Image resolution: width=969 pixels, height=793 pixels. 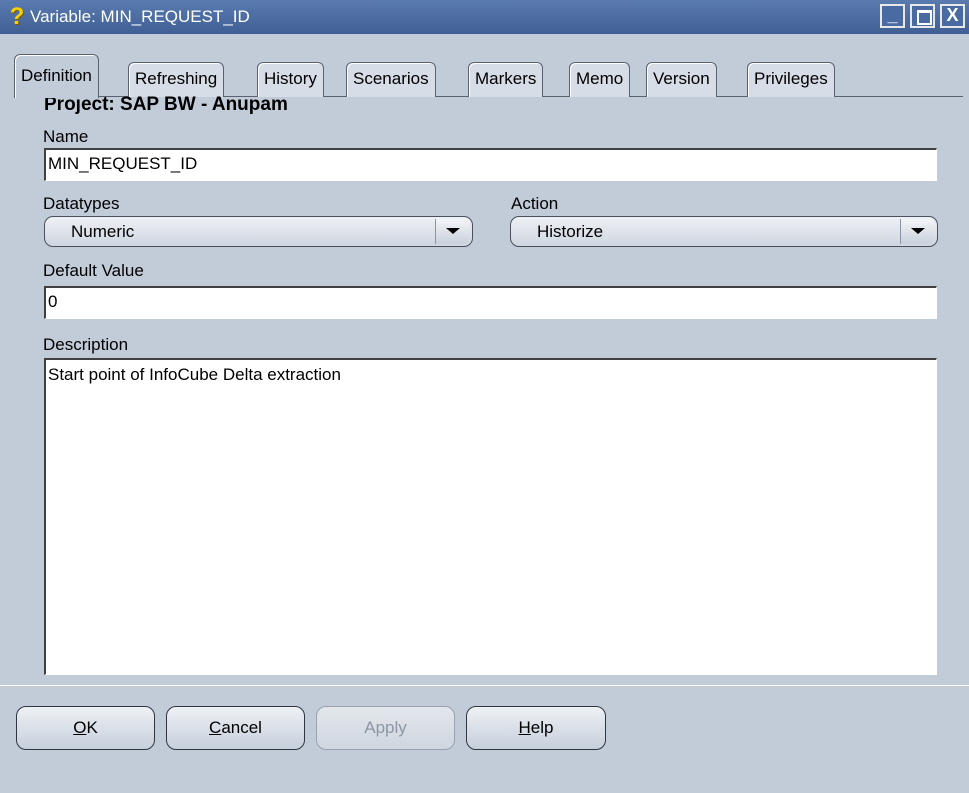 What do you see at coordinates (92, 727) in the screenshot?
I see `ok-label: K` at bounding box center [92, 727].